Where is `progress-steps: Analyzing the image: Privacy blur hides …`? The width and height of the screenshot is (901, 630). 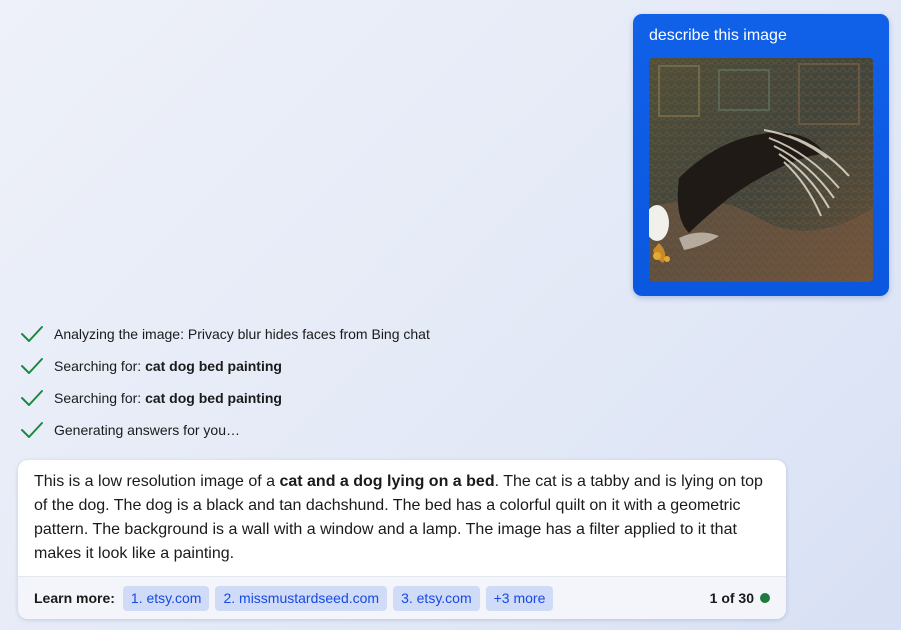
progress-steps: Analyzing the image: Privacy blur hides … is located at coordinates (225, 386).